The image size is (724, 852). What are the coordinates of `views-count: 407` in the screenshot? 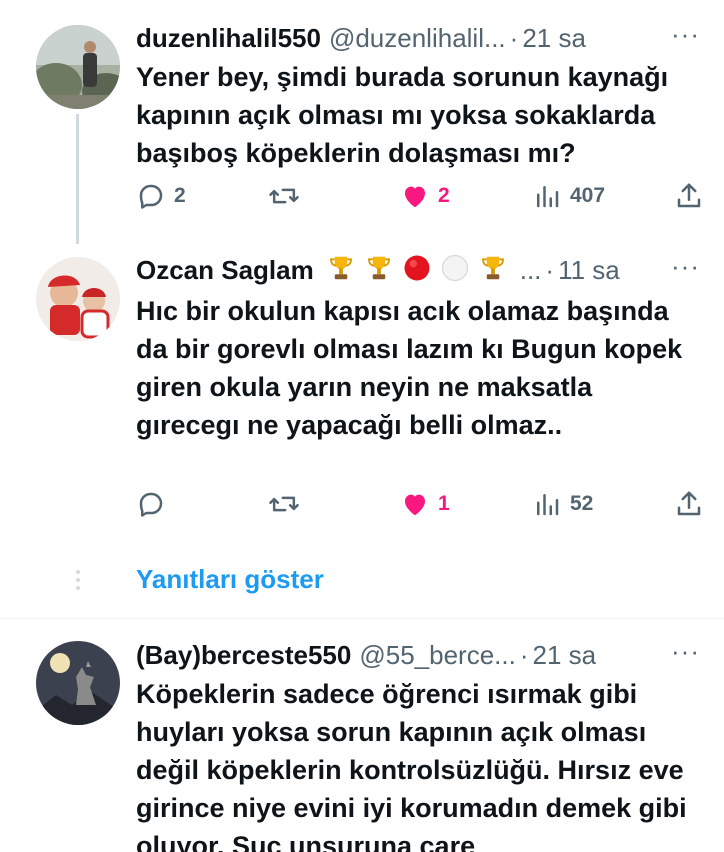 It's located at (588, 195).